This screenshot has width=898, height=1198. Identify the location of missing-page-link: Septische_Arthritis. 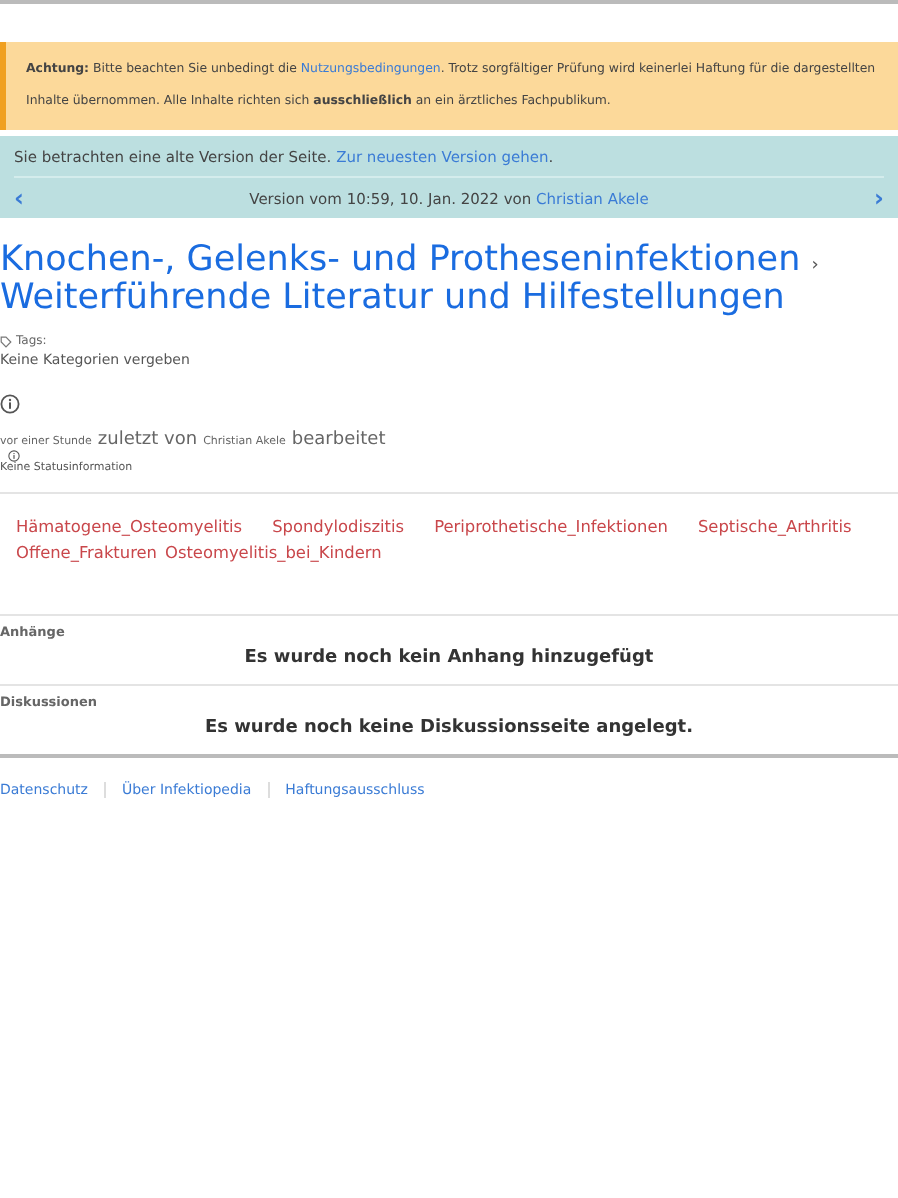
(774, 527).